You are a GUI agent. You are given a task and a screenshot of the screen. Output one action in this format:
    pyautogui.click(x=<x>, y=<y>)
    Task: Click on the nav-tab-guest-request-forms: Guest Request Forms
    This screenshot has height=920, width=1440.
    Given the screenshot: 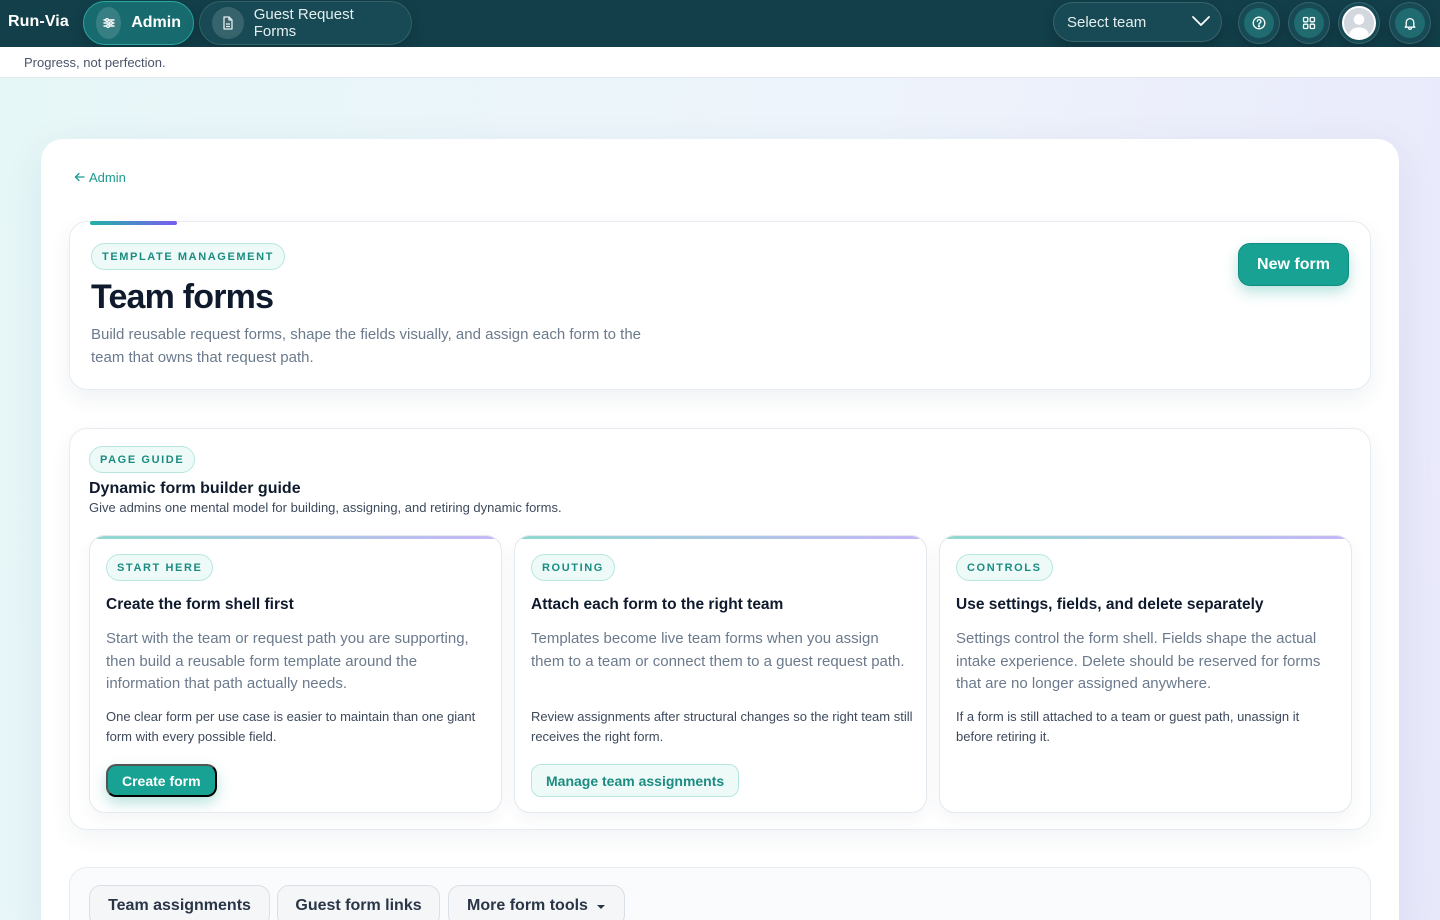 What is the action you would take?
    pyautogui.click(x=305, y=23)
    